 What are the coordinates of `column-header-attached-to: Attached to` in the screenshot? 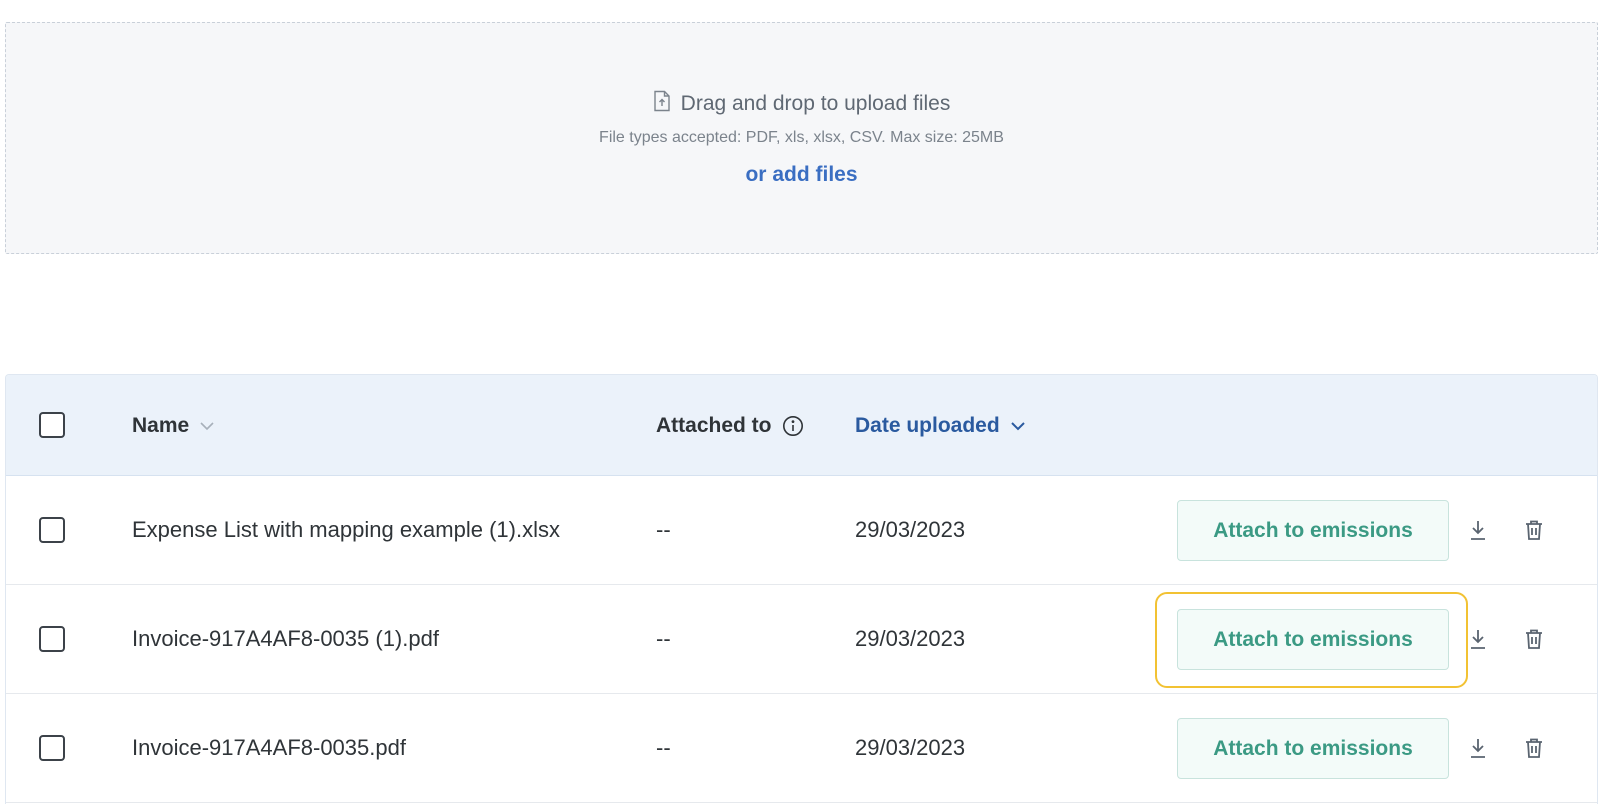 It's located at (730, 425).